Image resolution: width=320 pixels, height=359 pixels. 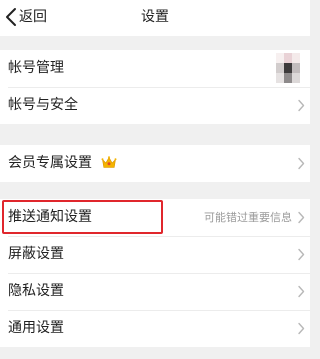 I want to click on row-label: 隐私设置, so click(x=36, y=291).